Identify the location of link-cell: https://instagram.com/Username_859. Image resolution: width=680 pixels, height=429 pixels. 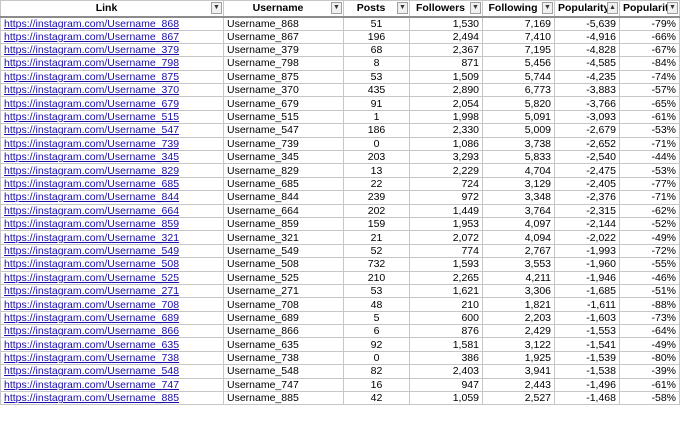
(112, 224).